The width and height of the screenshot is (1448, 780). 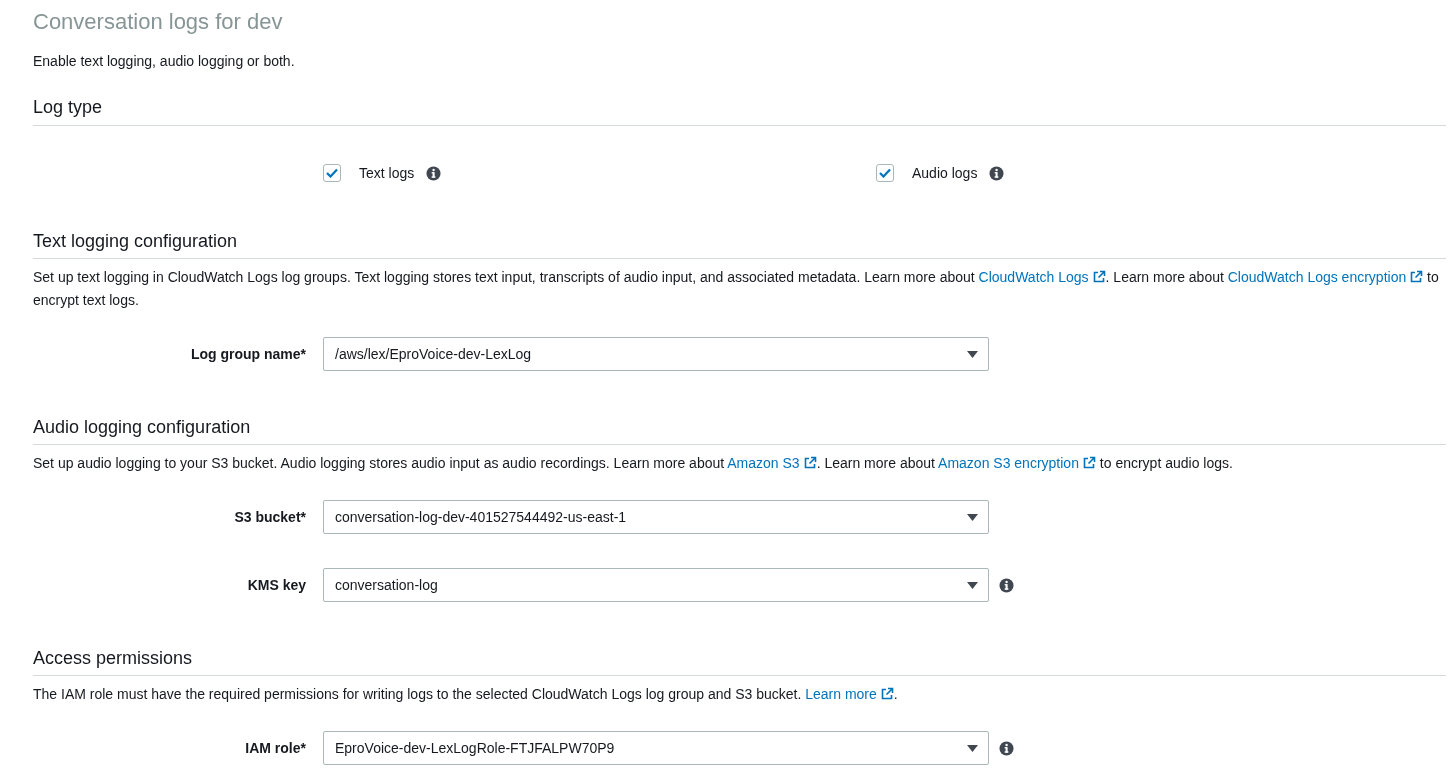 What do you see at coordinates (466, 694) in the screenshot?
I see `section-description: The IAM role must have the required permissions for writing logs to the selected CloudWatch Logs log group and S3 bucket. Learn more .` at bounding box center [466, 694].